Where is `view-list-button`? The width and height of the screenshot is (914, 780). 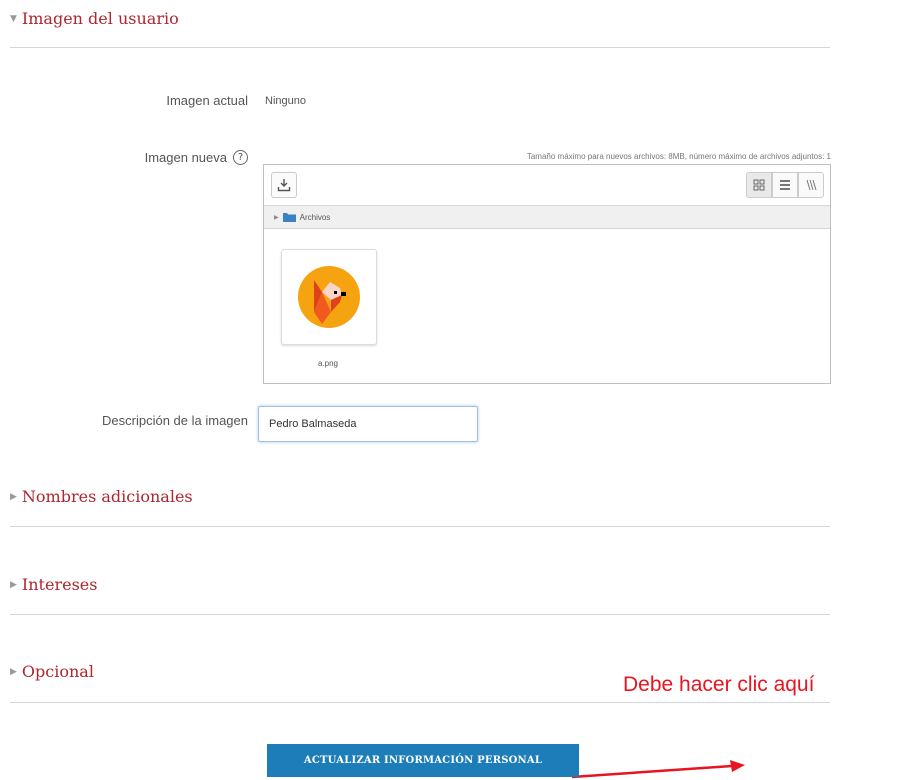
view-list-button is located at coordinates (785, 185).